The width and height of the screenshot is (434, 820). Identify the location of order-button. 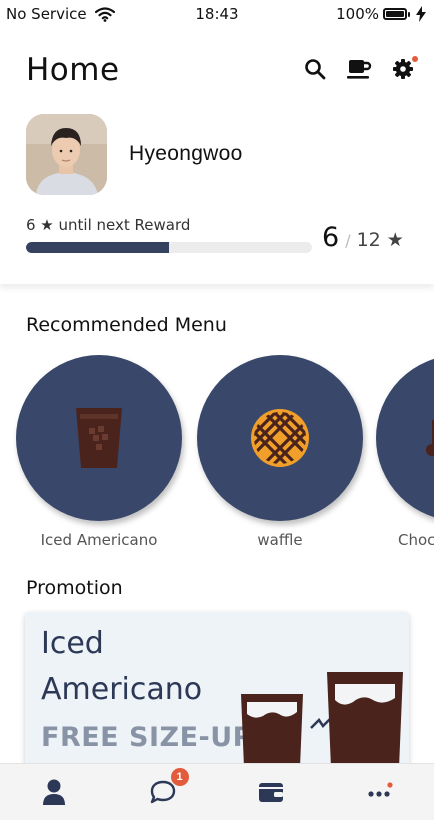
(359, 69).